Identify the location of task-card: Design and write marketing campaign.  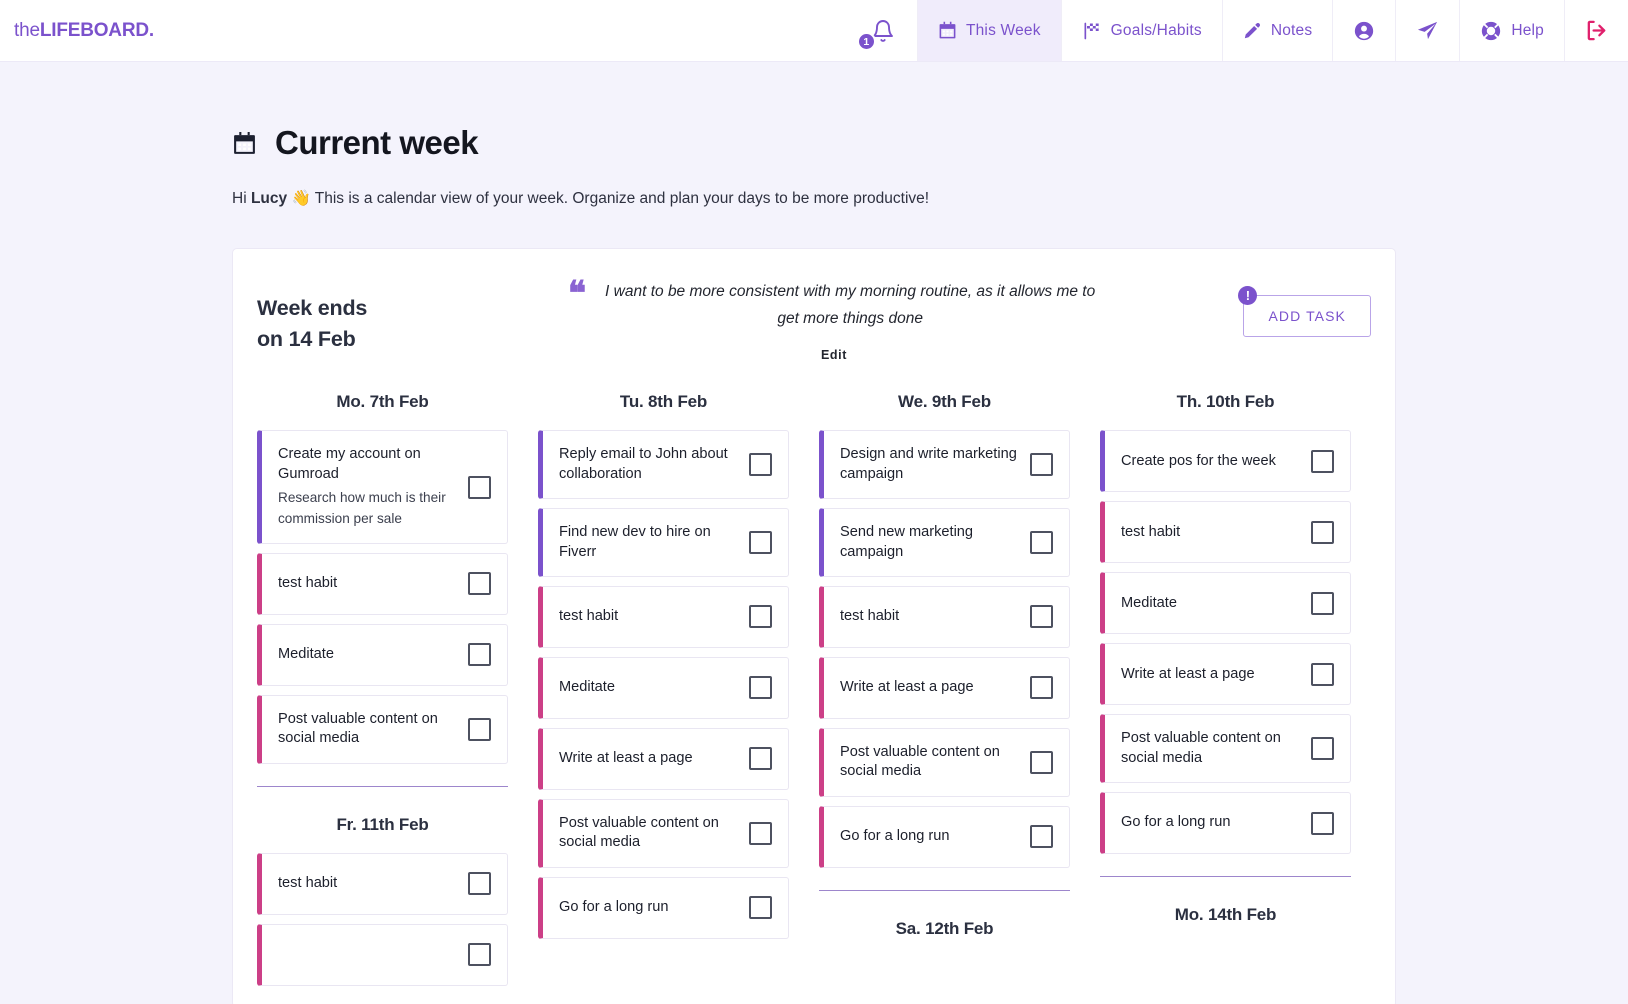
(944, 465).